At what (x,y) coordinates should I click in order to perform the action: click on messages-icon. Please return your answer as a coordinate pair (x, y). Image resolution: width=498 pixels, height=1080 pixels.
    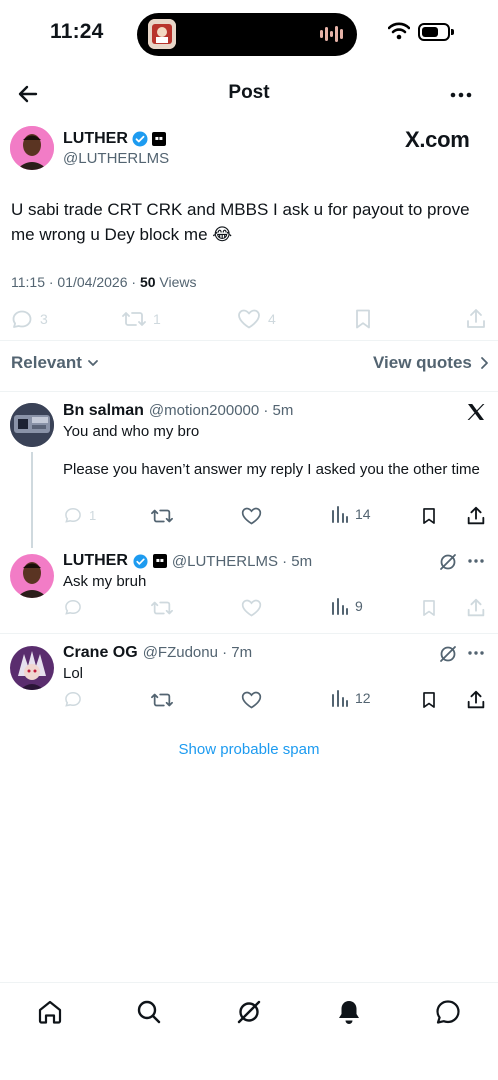
    Looking at the image, I should click on (448, 1012).